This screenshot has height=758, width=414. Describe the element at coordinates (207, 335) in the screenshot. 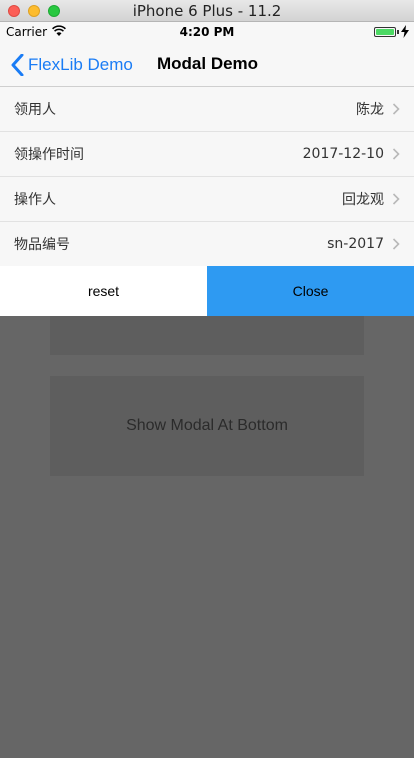

I see `background-button` at that location.